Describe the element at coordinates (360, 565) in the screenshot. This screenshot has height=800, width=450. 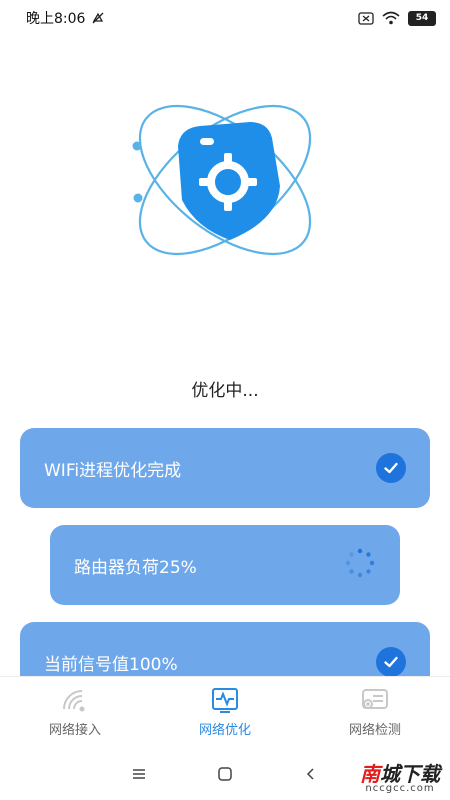
I see `loading-spinner-icon` at that location.